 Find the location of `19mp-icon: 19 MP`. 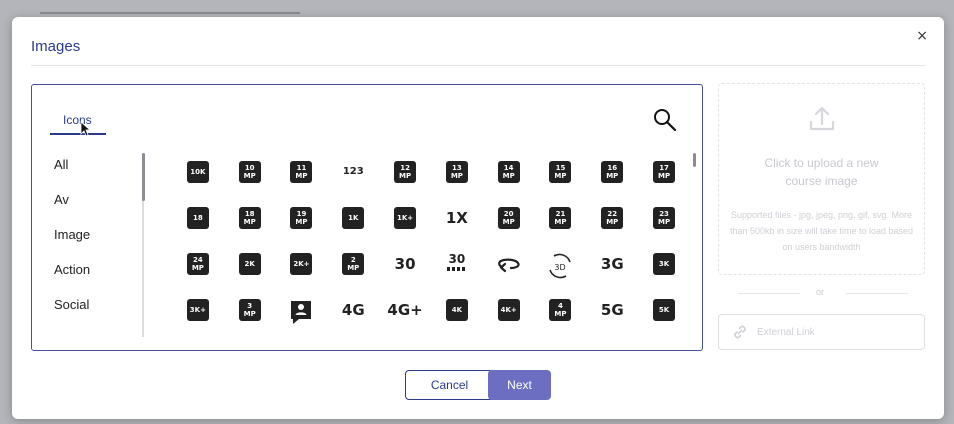

19mp-icon: 19 MP is located at coordinates (302, 226).